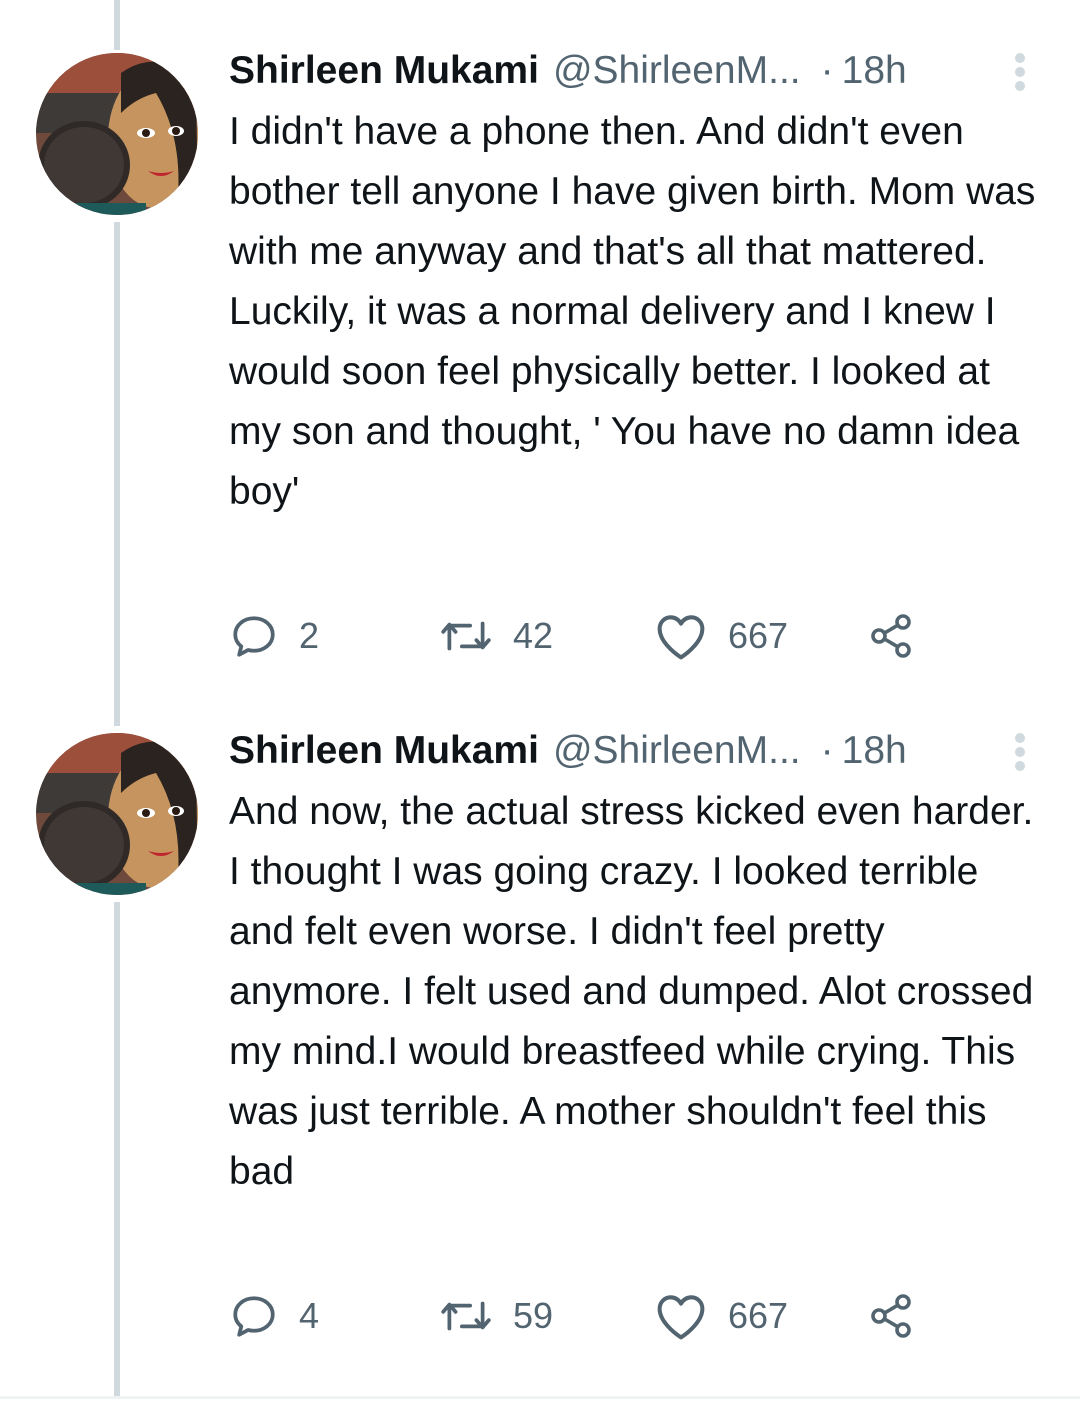 This screenshot has width=1080, height=1428. What do you see at coordinates (496, 1316) in the screenshot?
I see `retweet-button: 59` at bounding box center [496, 1316].